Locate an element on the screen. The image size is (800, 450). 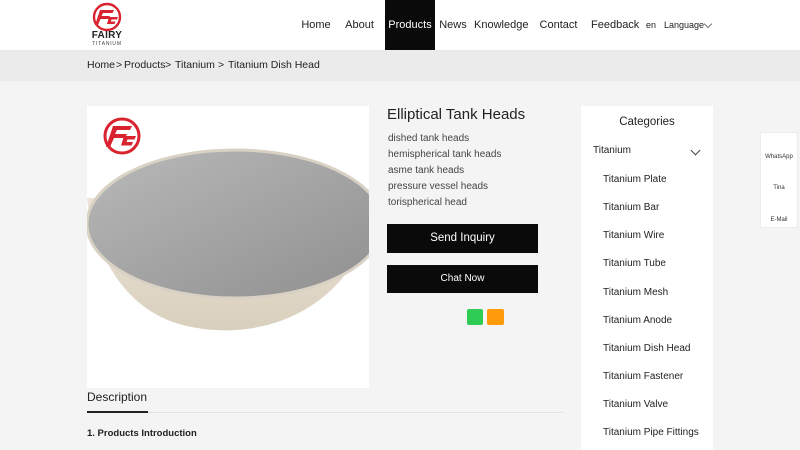
category-item: Titanium Dish Head is located at coordinates (646, 348).